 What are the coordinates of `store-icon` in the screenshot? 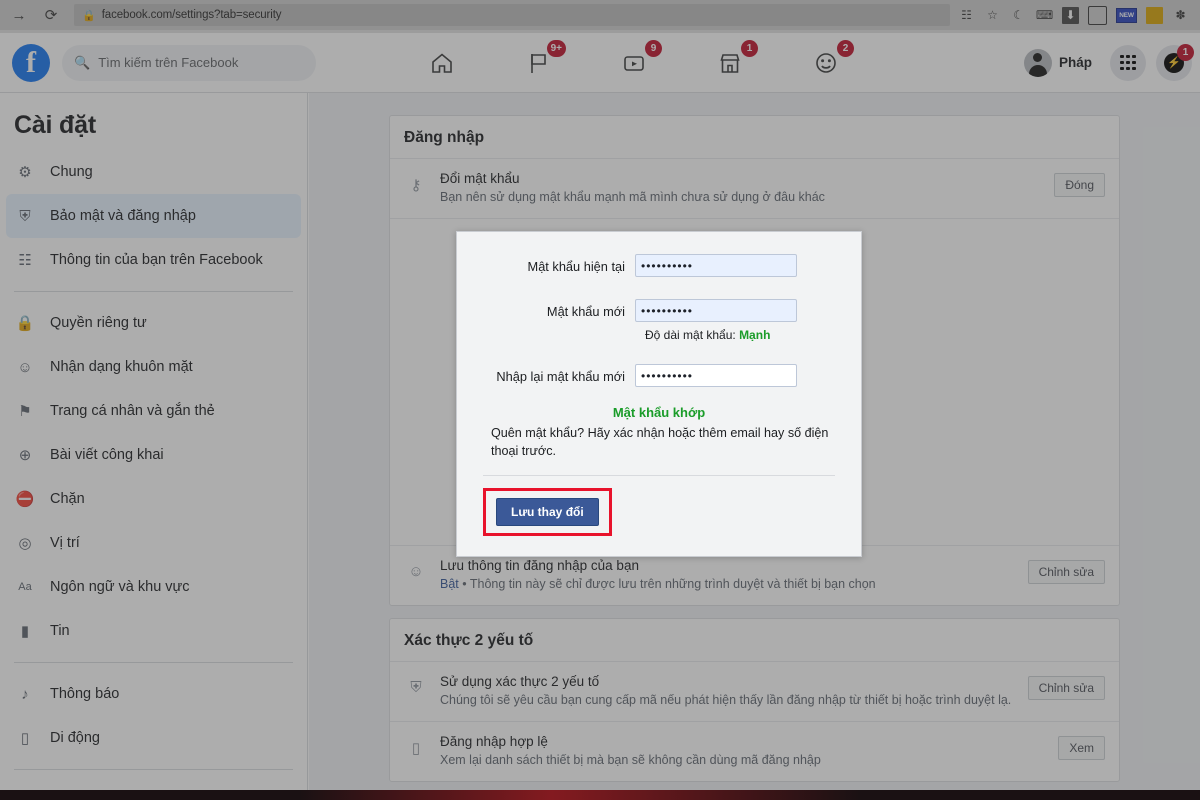 It's located at (730, 63).